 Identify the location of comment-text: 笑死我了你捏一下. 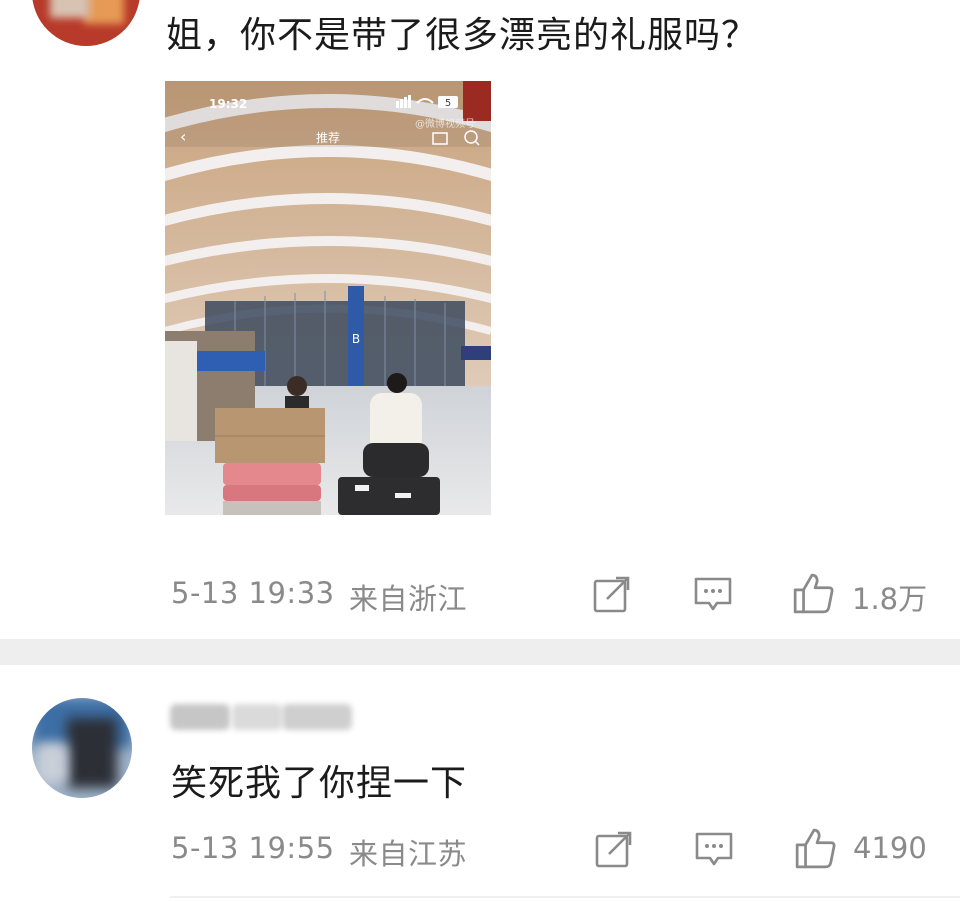
(319, 783).